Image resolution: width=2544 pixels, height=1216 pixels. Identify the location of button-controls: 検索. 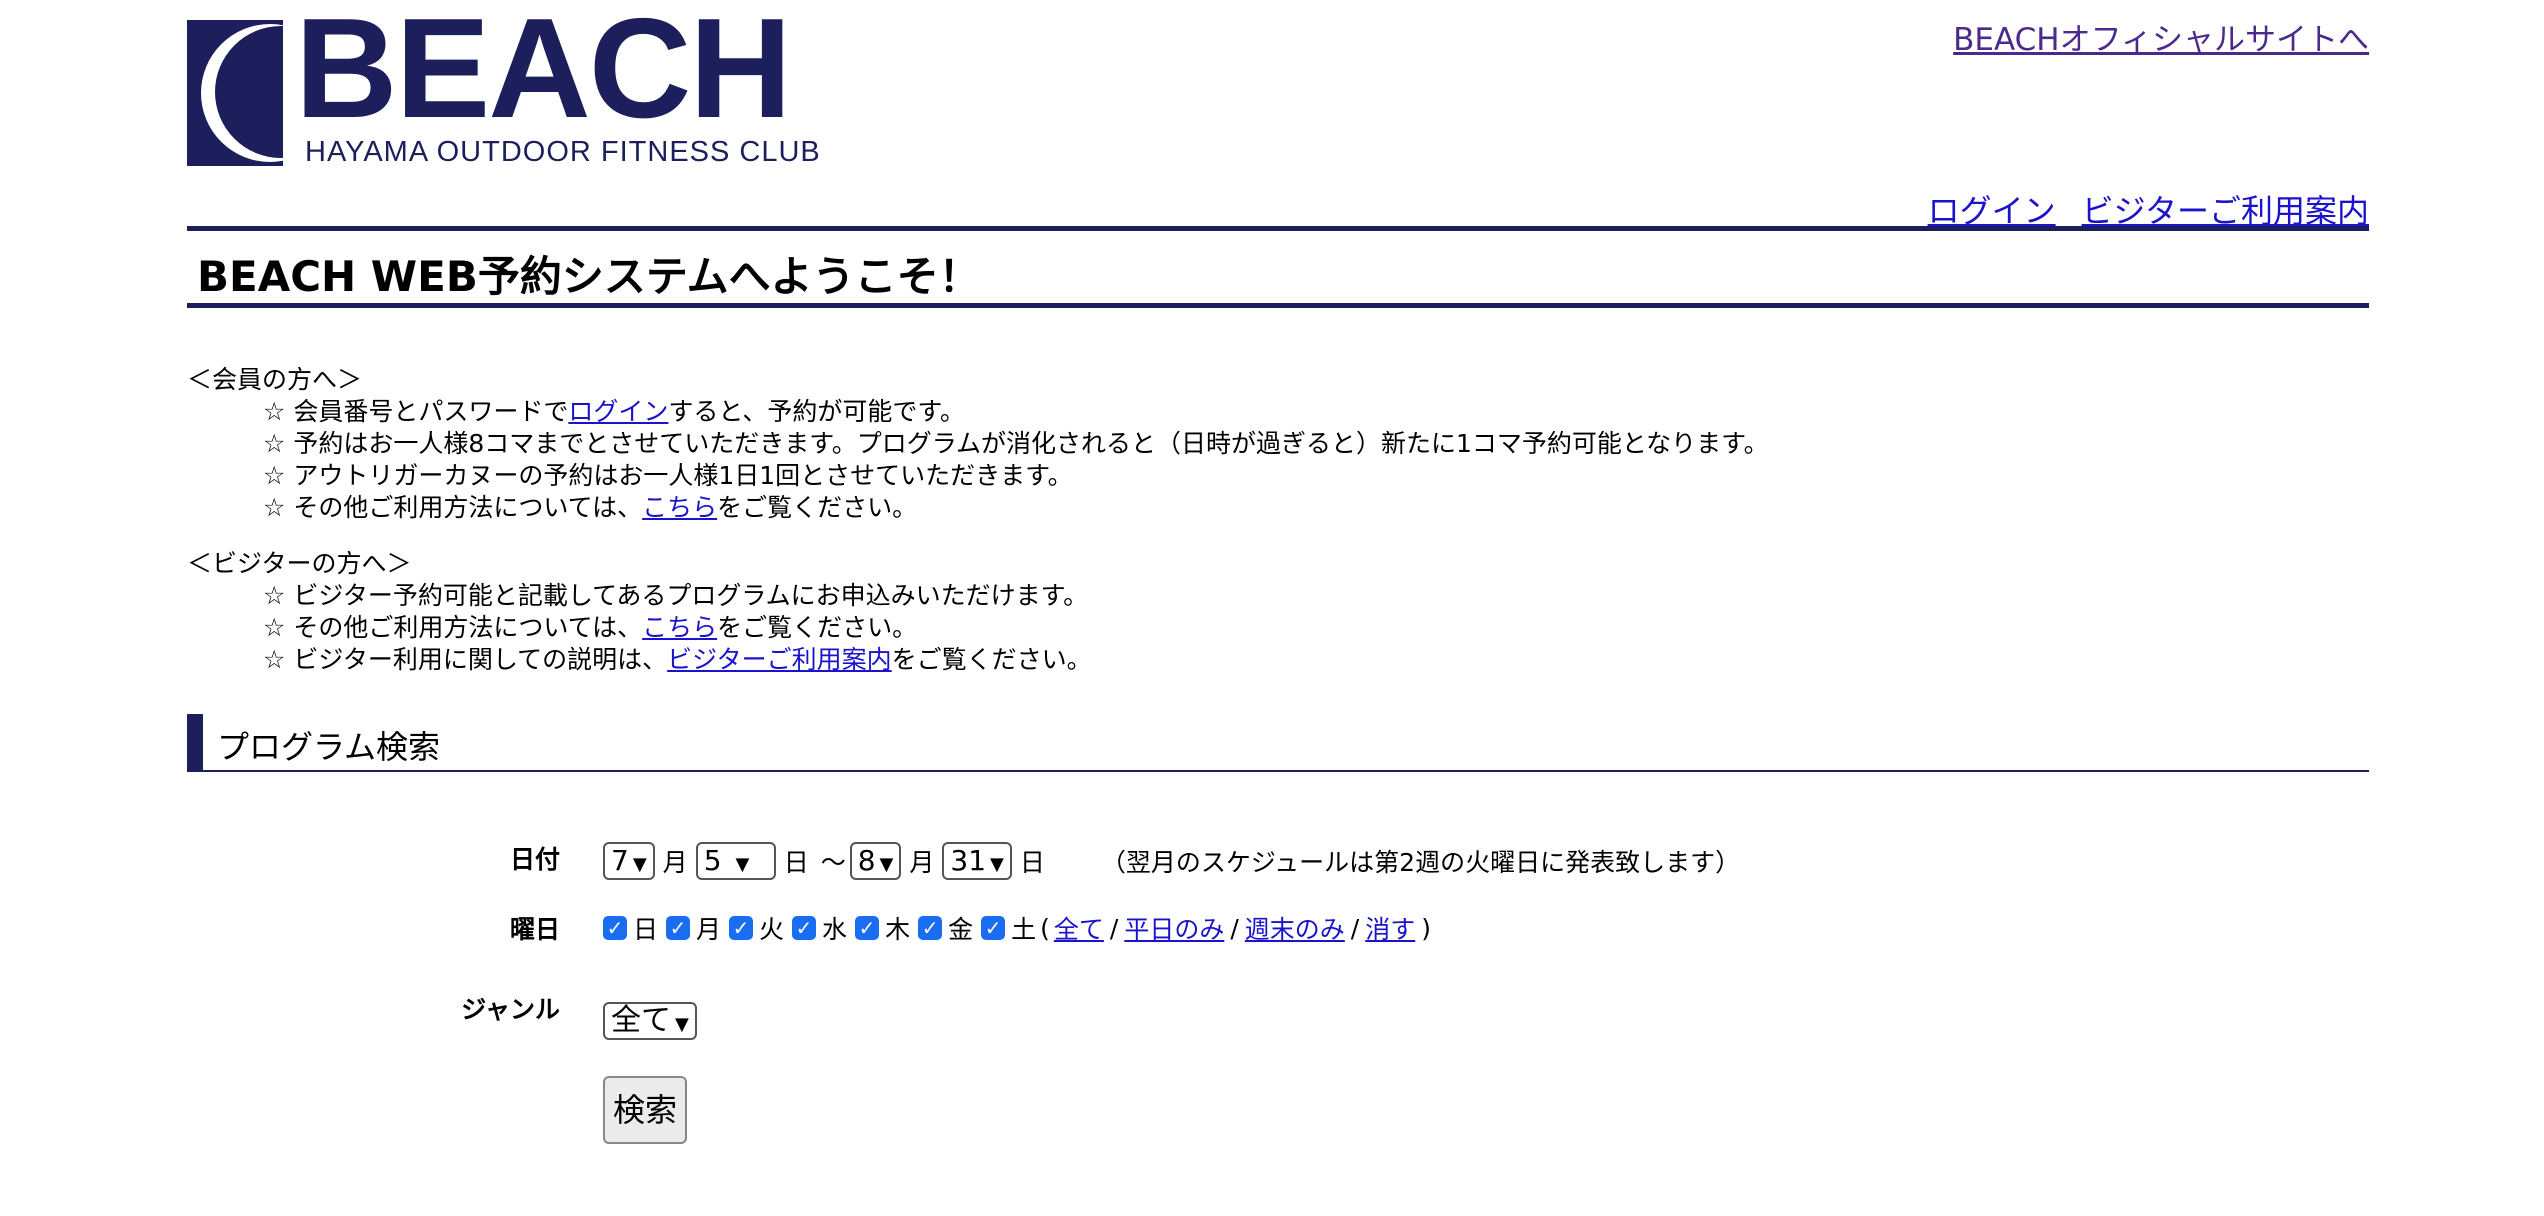
(645, 1110).